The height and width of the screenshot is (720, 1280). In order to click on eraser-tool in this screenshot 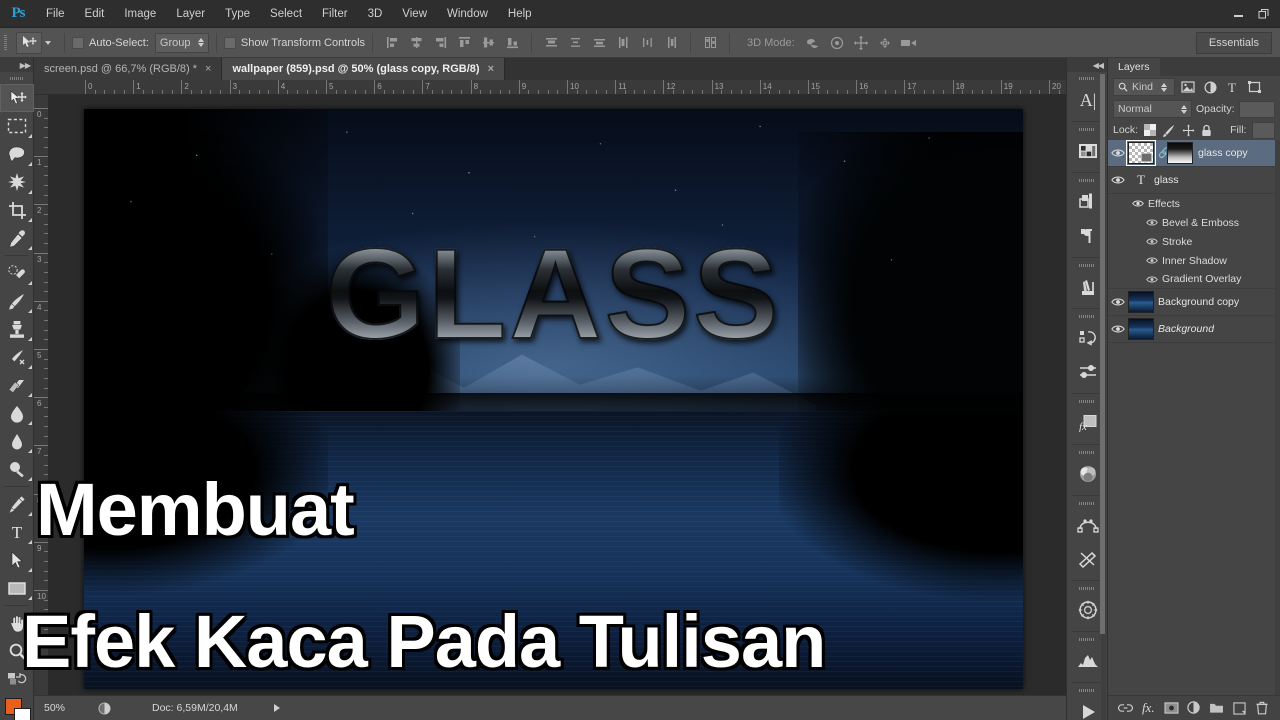, I will do `click(17, 385)`.